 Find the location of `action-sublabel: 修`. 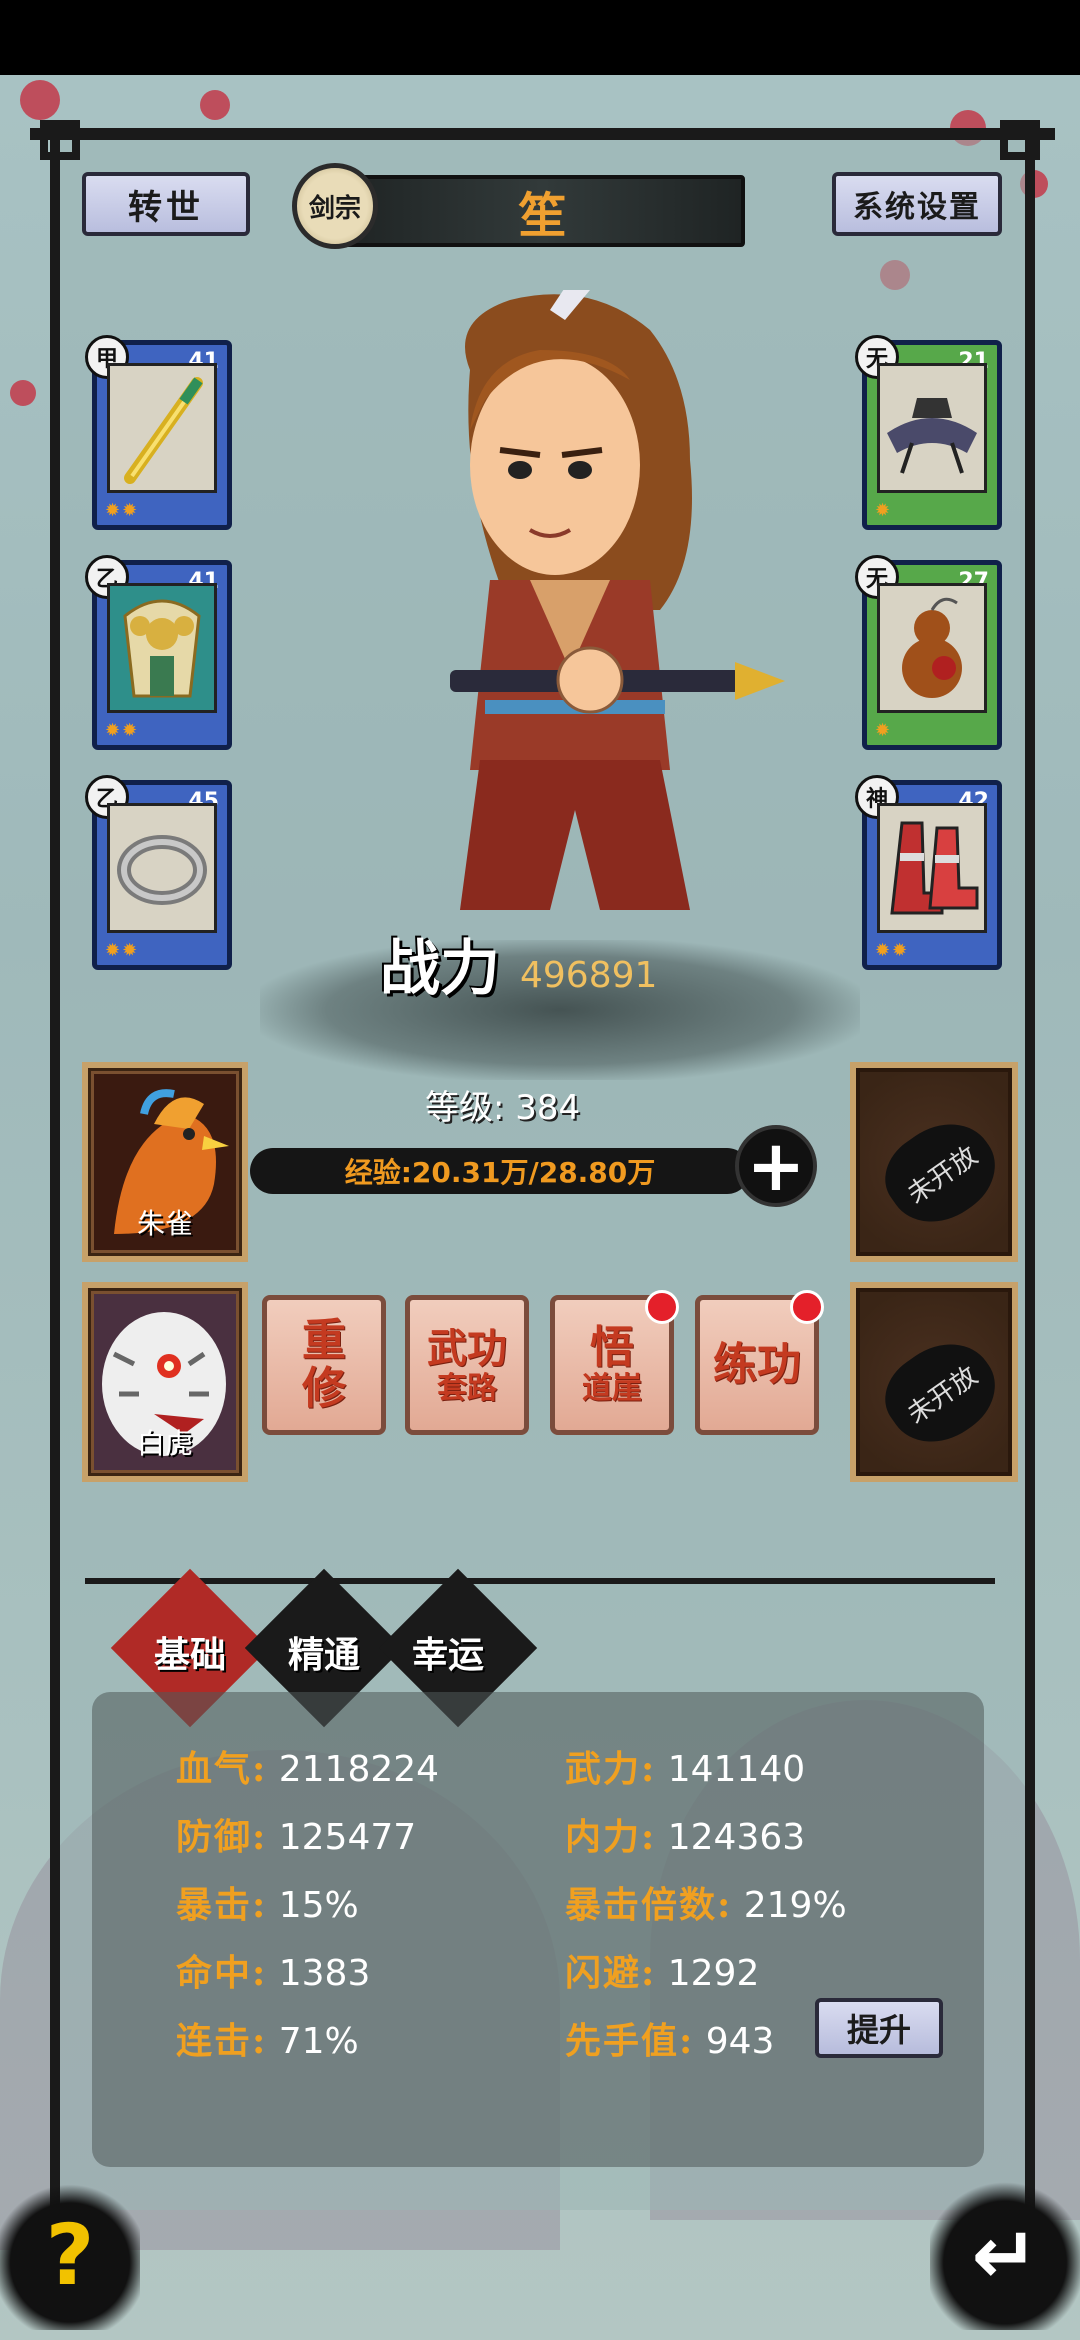

action-sublabel: 修 is located at coordinates (324, 1388).